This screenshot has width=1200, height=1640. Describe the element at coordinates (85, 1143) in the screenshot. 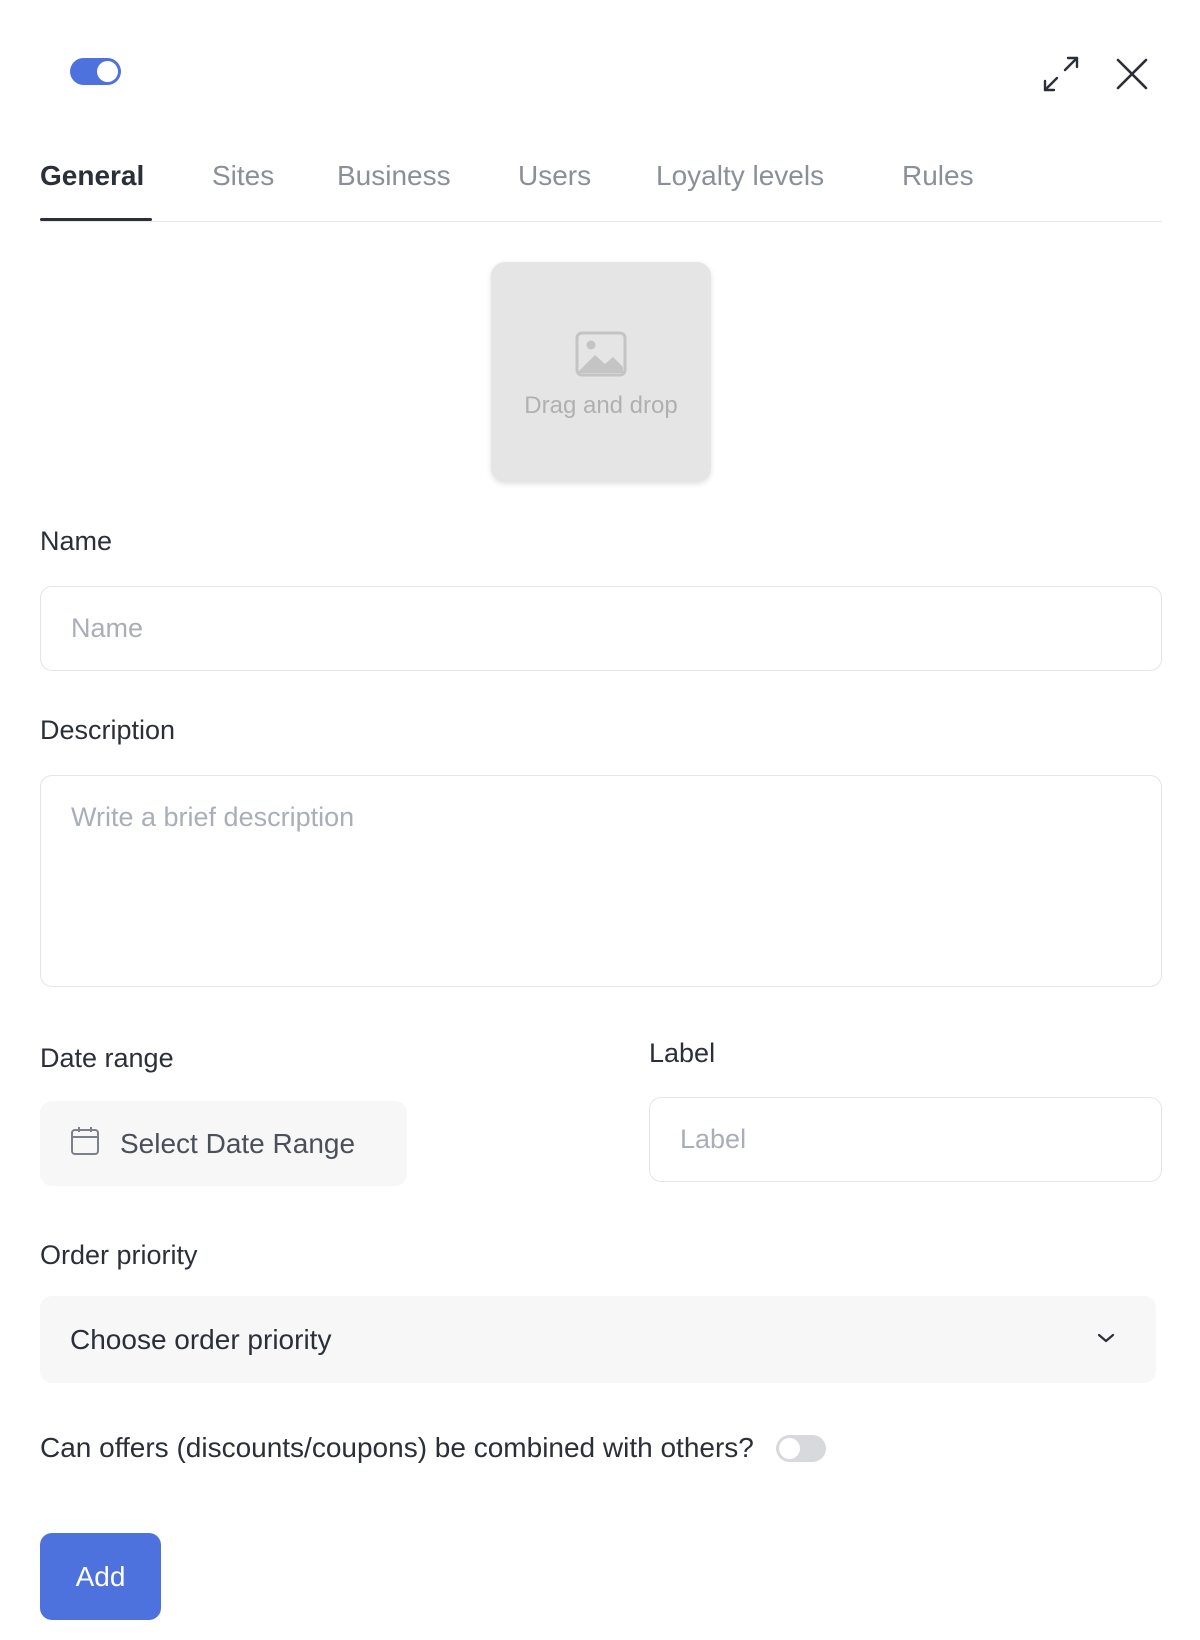

I see `calendar-icon` at that location.